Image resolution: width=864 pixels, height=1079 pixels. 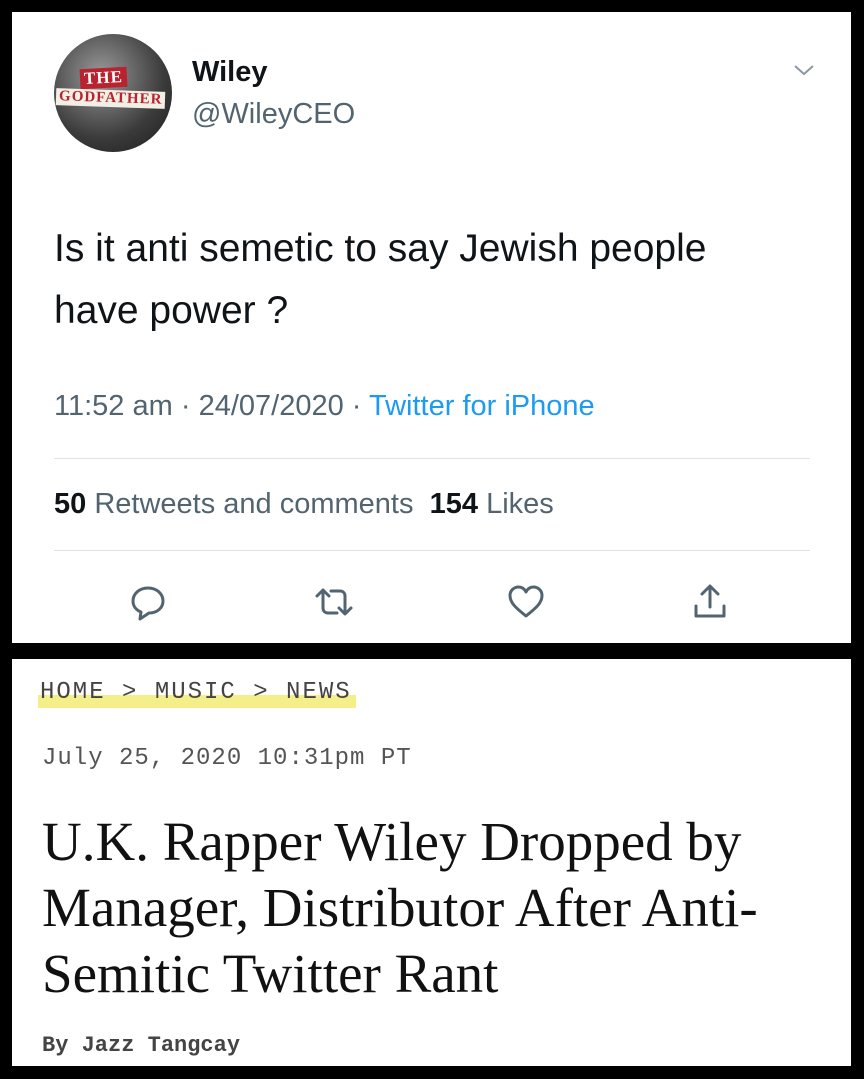 What do you see at coordinates (804, 70) in the screenshot?
I see `chevron-down-icon` at bounding box center [804, 70].